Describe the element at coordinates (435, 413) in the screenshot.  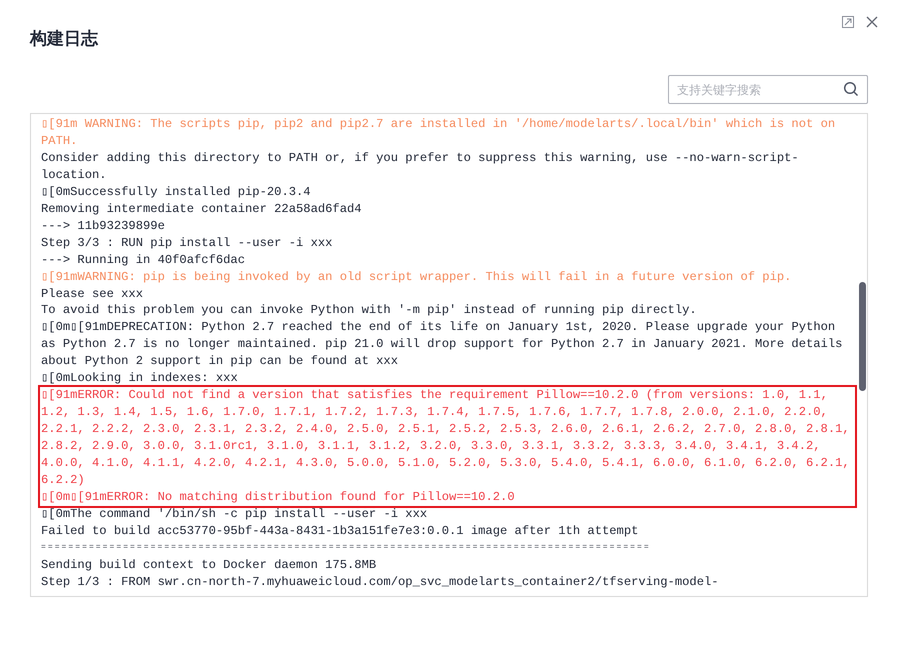
I see `log-line: 1.2, 1.3, 1.4, 1.5, 1.6, 1.7.0, 1.7.1, 1.7.2, 1.7.3, 1.7.4, 1.7.5, 1.7.6, 1.7.7, 1.7.8, 2.0.0, 2.1.0, 2.2.0,` at that location.